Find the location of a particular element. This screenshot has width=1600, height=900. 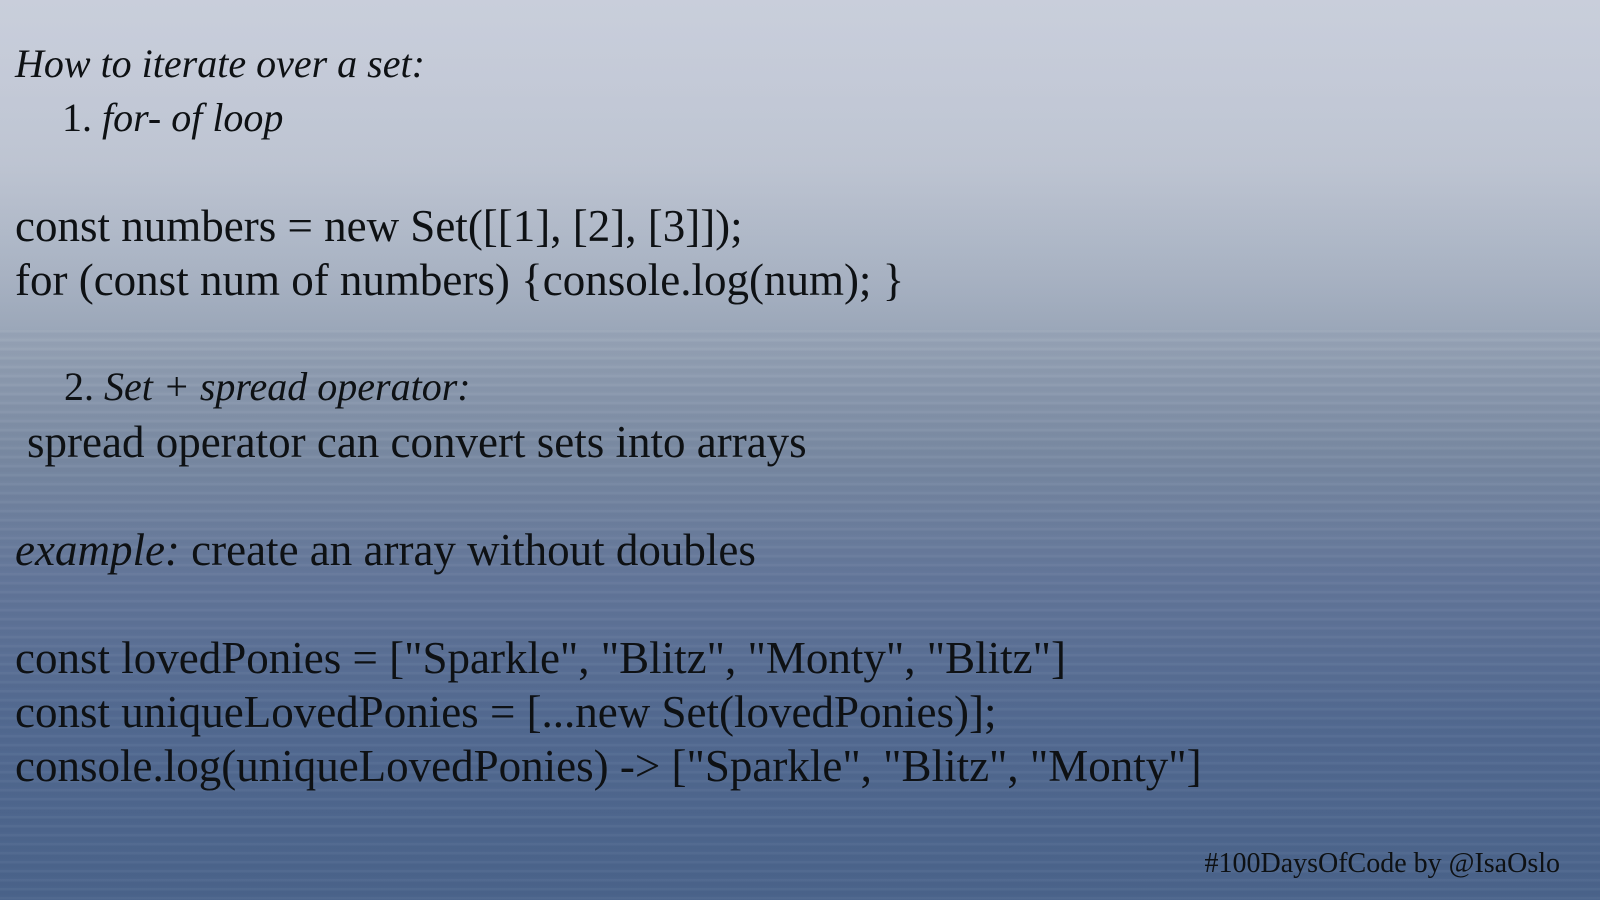

list-item-1-label: for- of loop is located at coordinates (193, 117).